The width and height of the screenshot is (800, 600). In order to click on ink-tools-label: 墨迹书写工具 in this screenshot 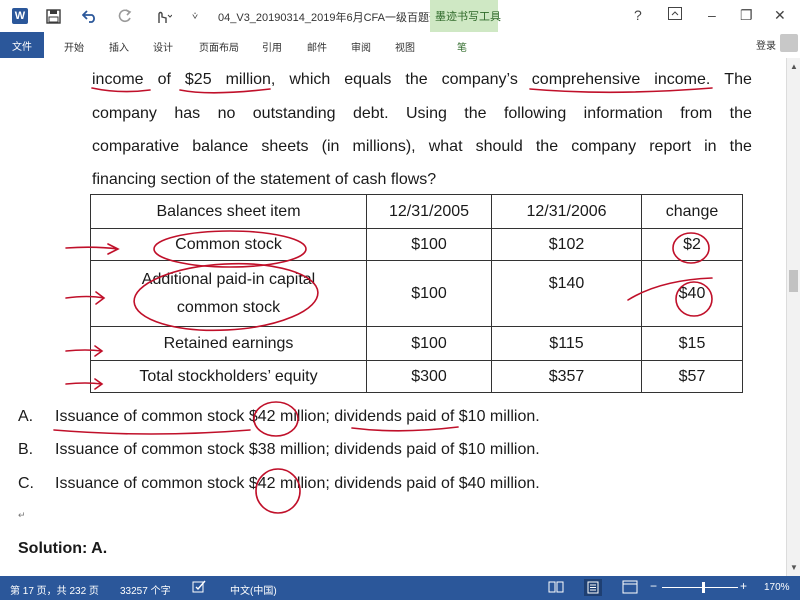, I will do `click(468, 17)`.